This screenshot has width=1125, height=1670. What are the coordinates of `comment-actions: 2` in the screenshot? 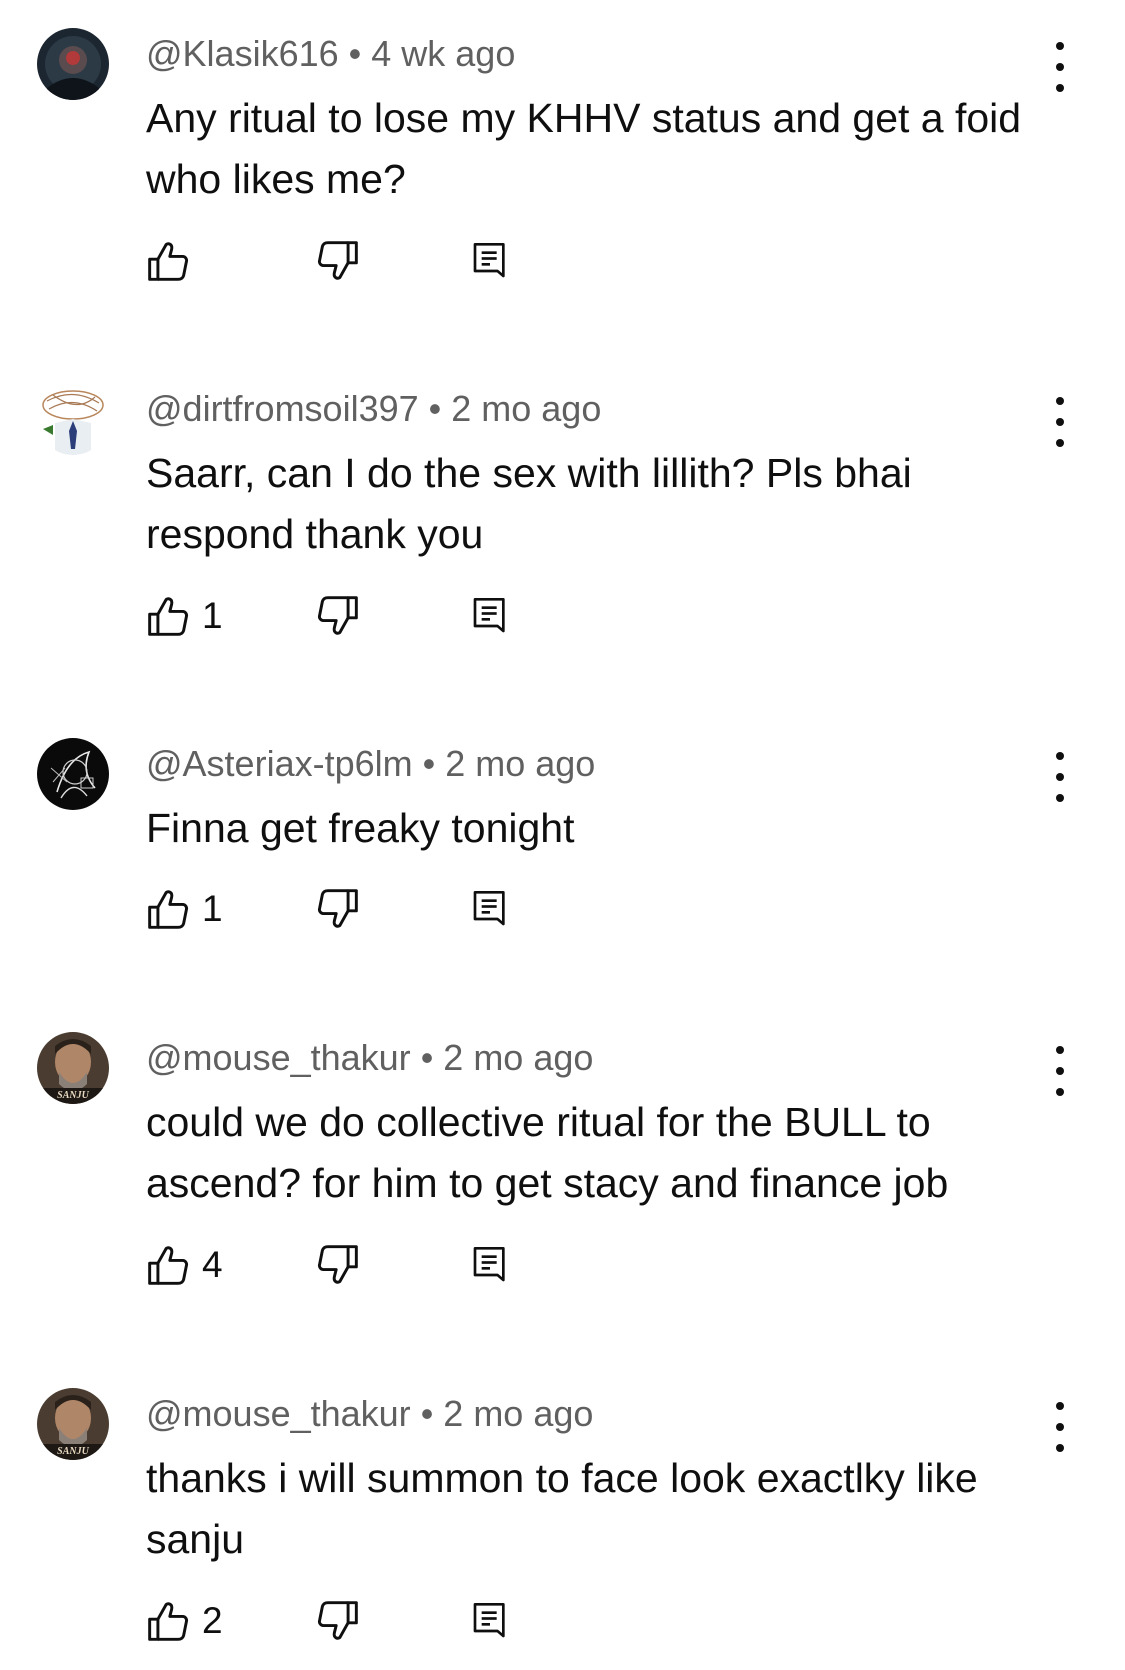 It's located at (346, 1621).